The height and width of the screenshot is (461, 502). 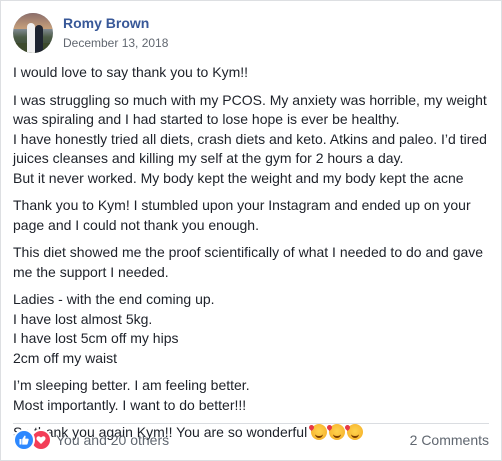 What do you see at coordinates (24, 440) in the screenshot?
I see `like-icon` at bounding box center [24, 440].